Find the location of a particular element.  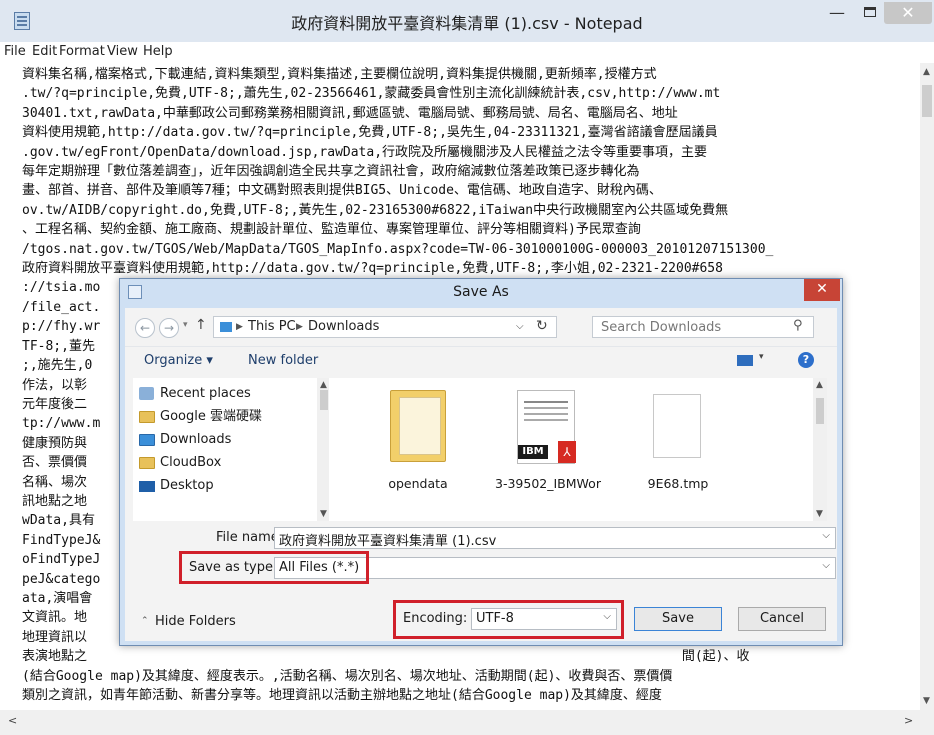

horizontal-scrollbar: < > is located at coordinates (460, 722).